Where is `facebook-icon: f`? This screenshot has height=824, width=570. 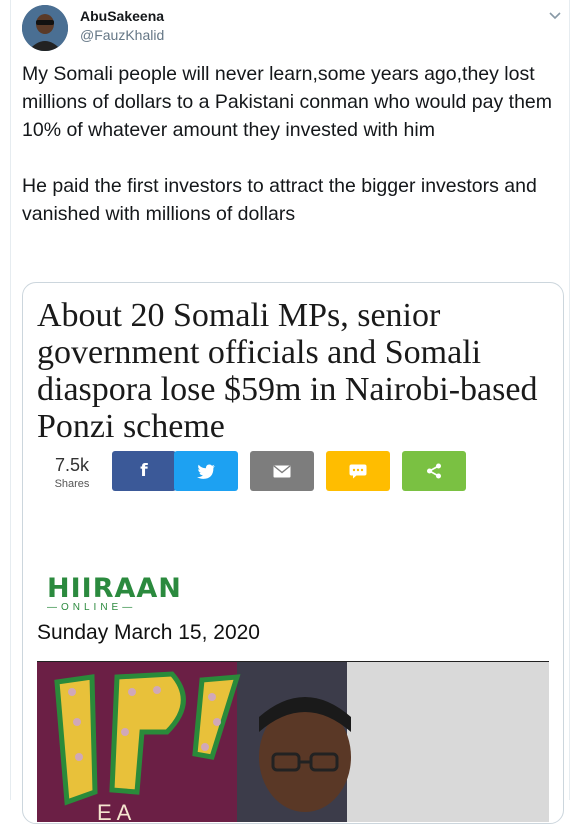 facebook-icon: f is located at coordinates (144, 471).